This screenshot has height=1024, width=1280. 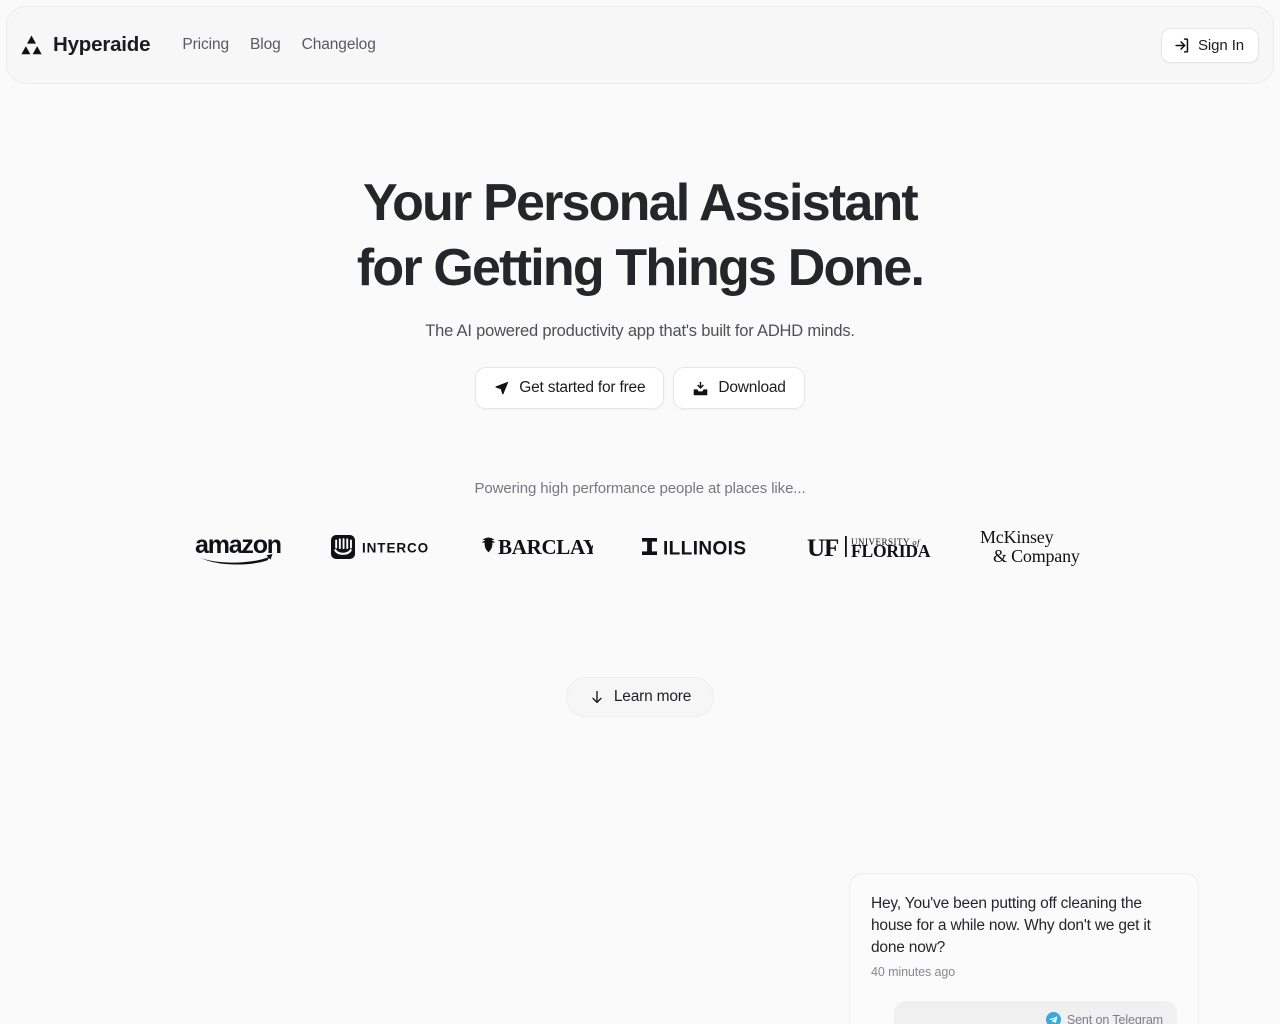 I want to click on main-nav: Pricing Blog Changelog, so click(x=279, y=45).